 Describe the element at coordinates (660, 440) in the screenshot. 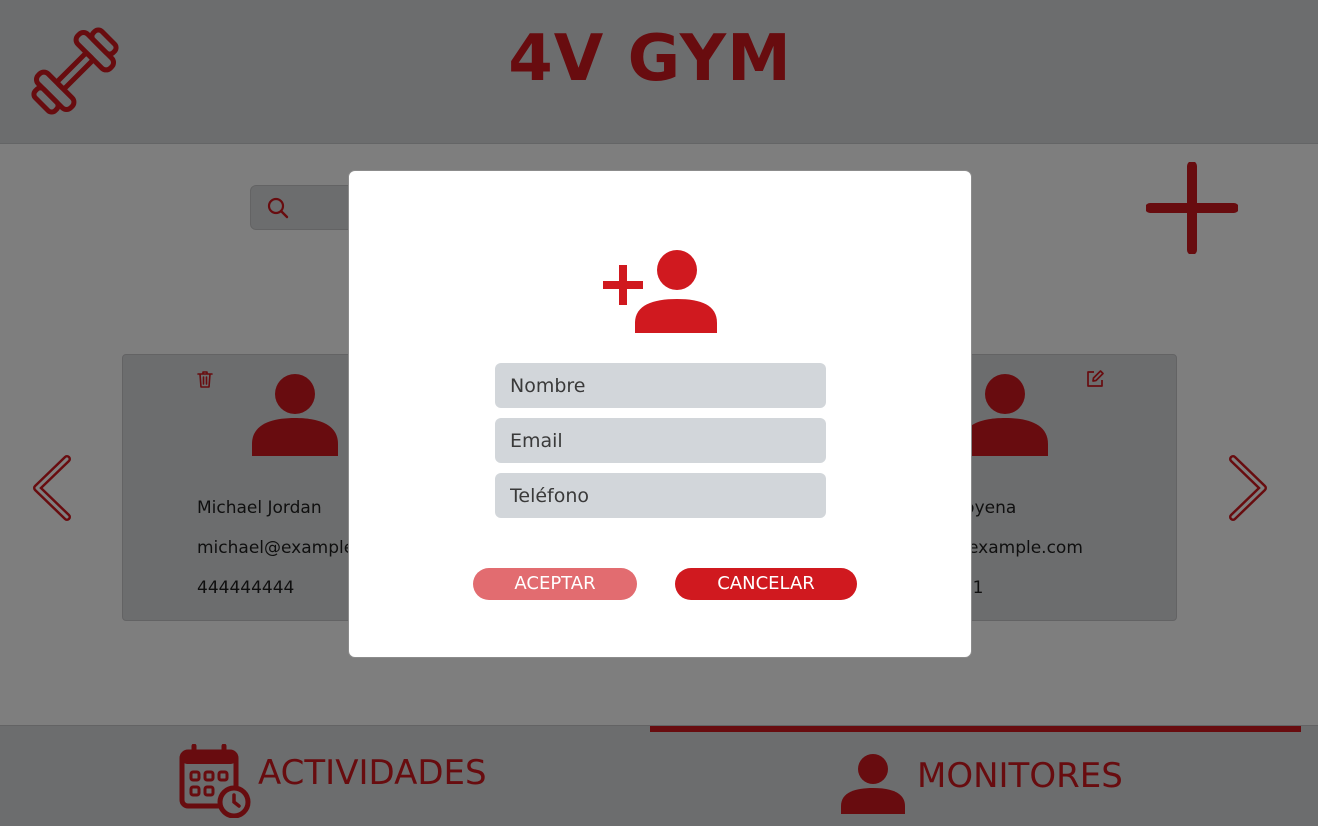

I see `email-field` at that location.